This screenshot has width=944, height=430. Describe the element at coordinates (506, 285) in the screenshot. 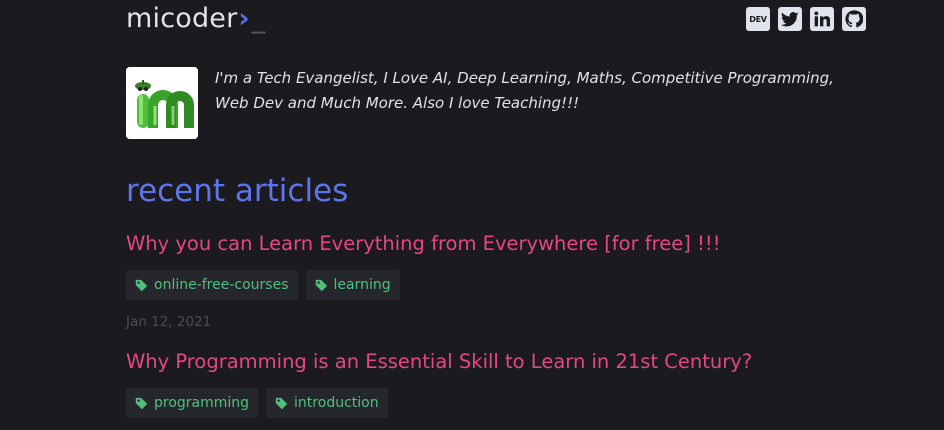

I see `article-tags: online-free-courses learning` at that location.